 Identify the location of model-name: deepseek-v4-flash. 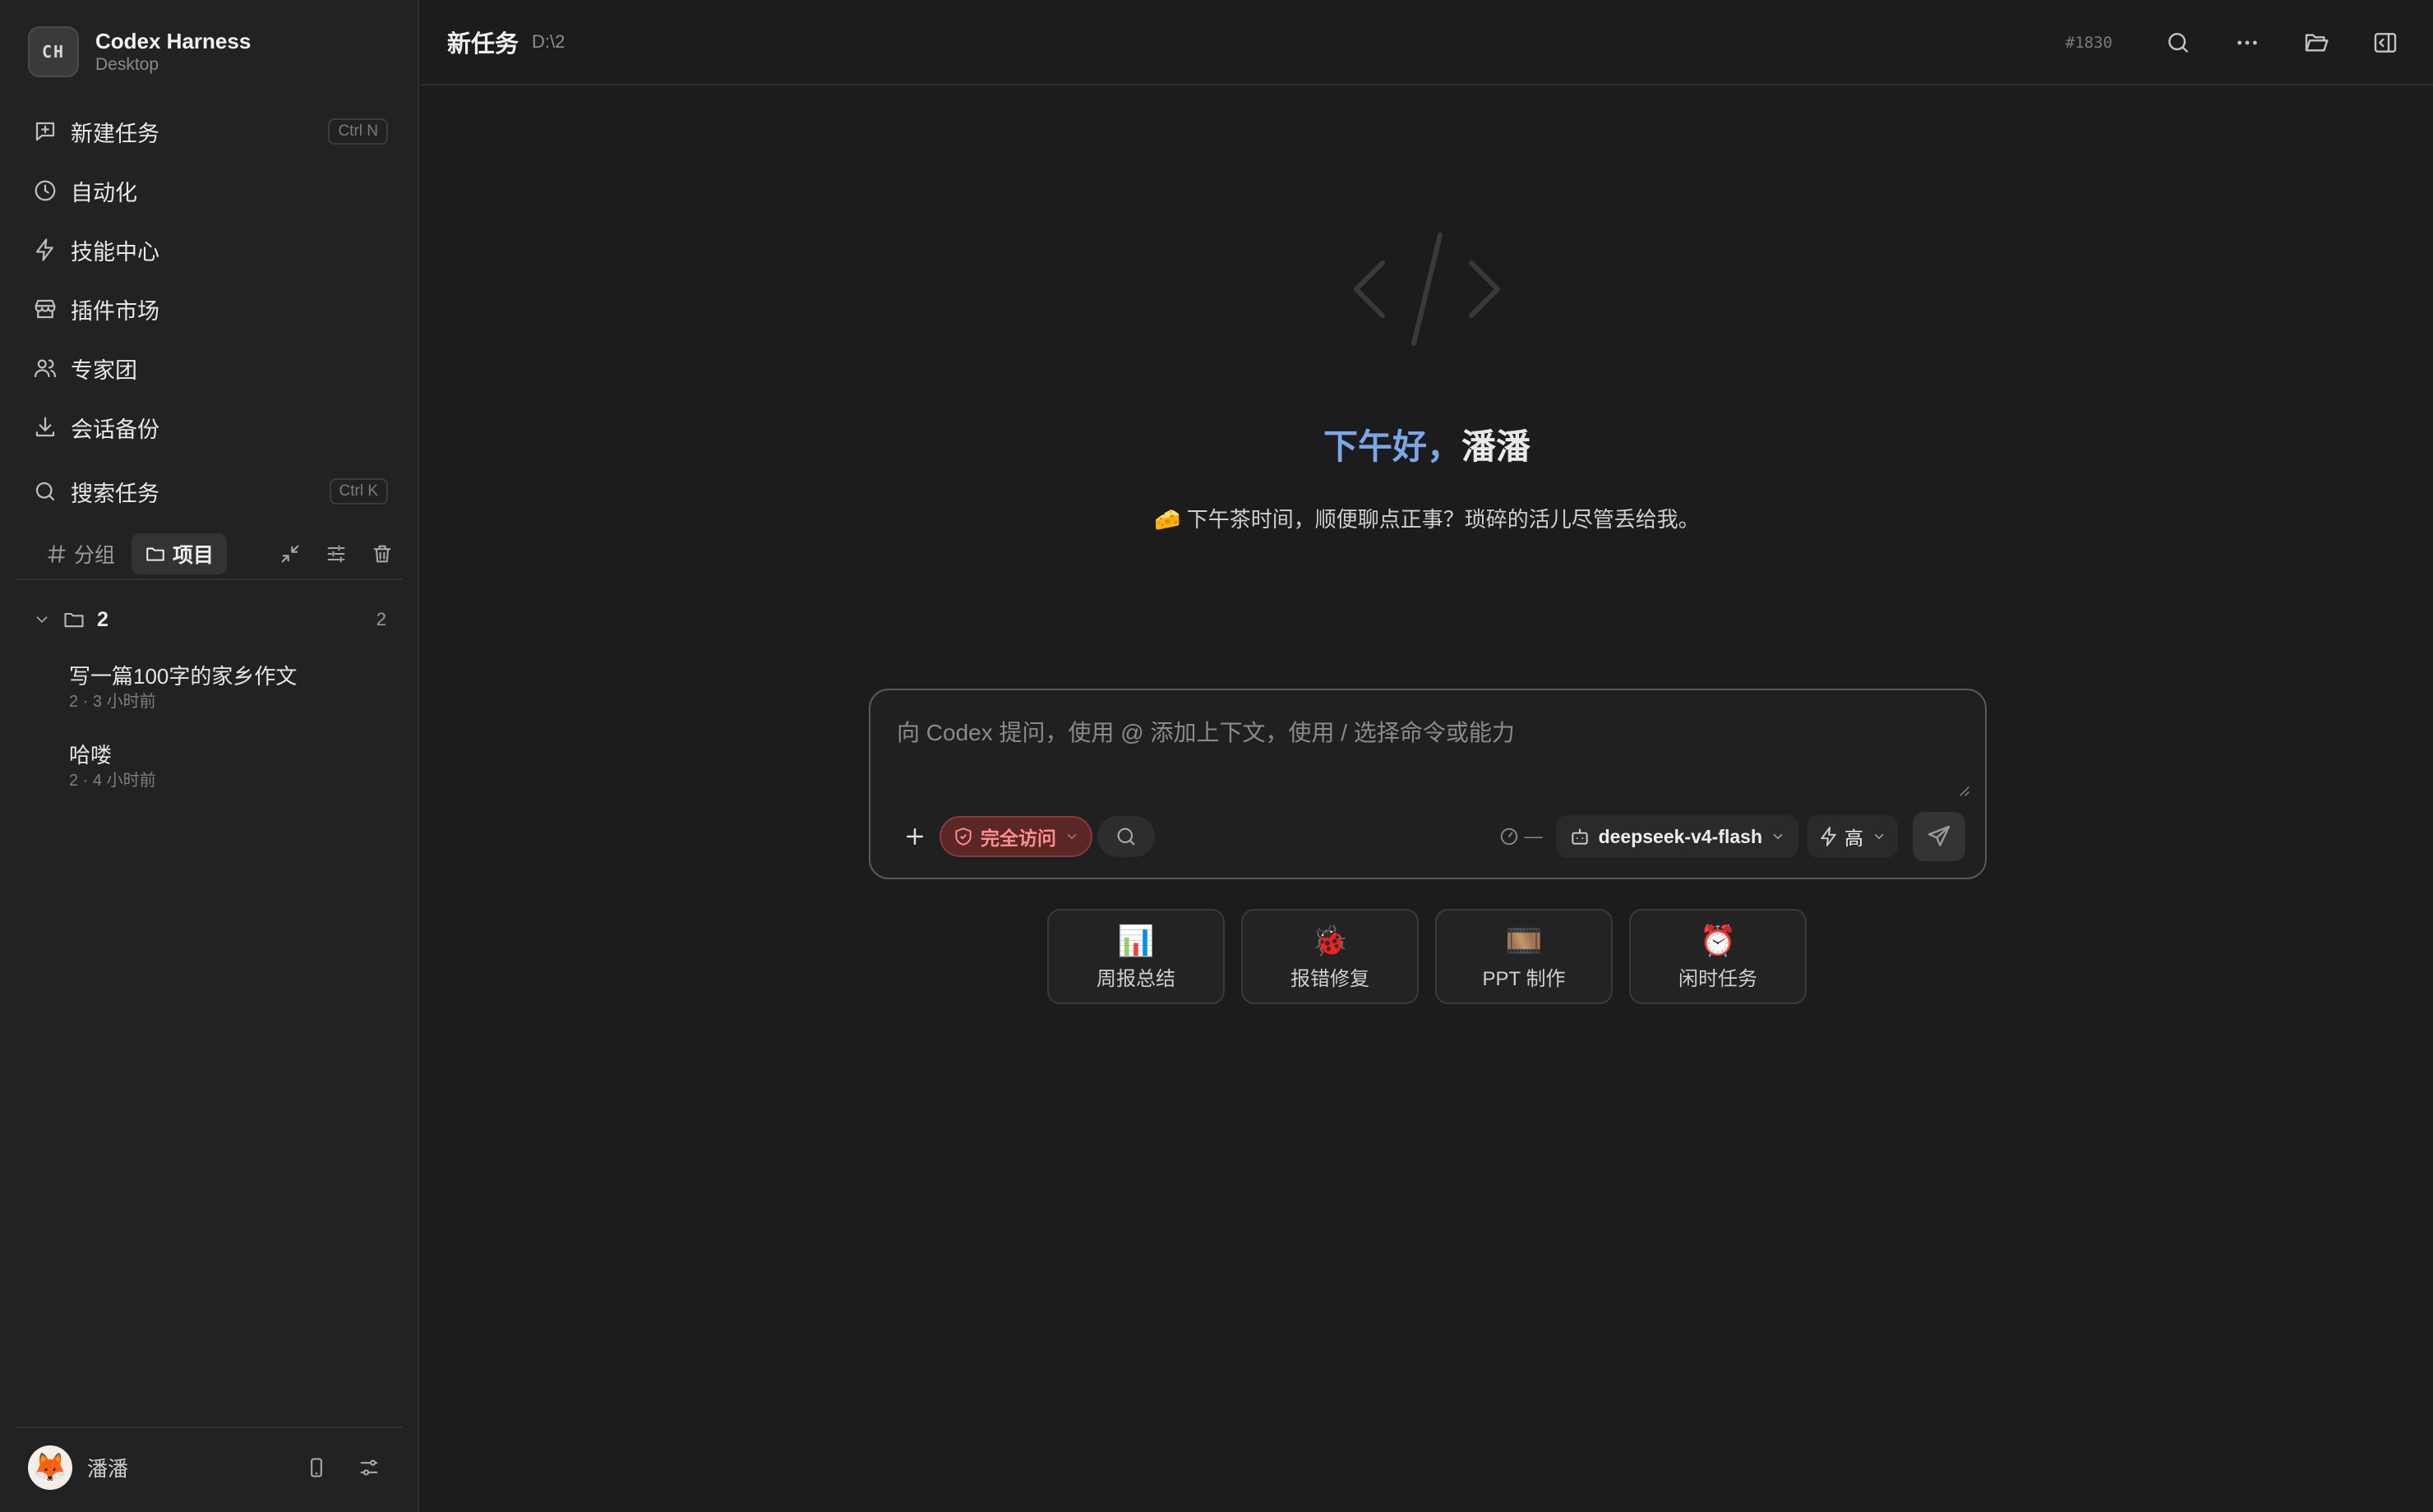
(1680, 836).